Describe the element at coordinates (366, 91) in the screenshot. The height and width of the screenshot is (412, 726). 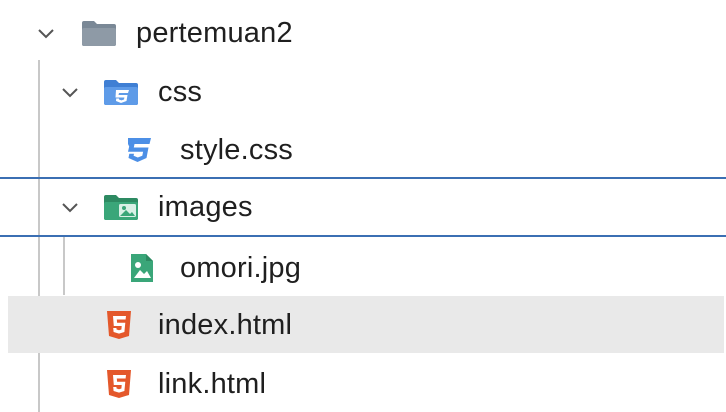
I see `tree-item-css: css` at that location.